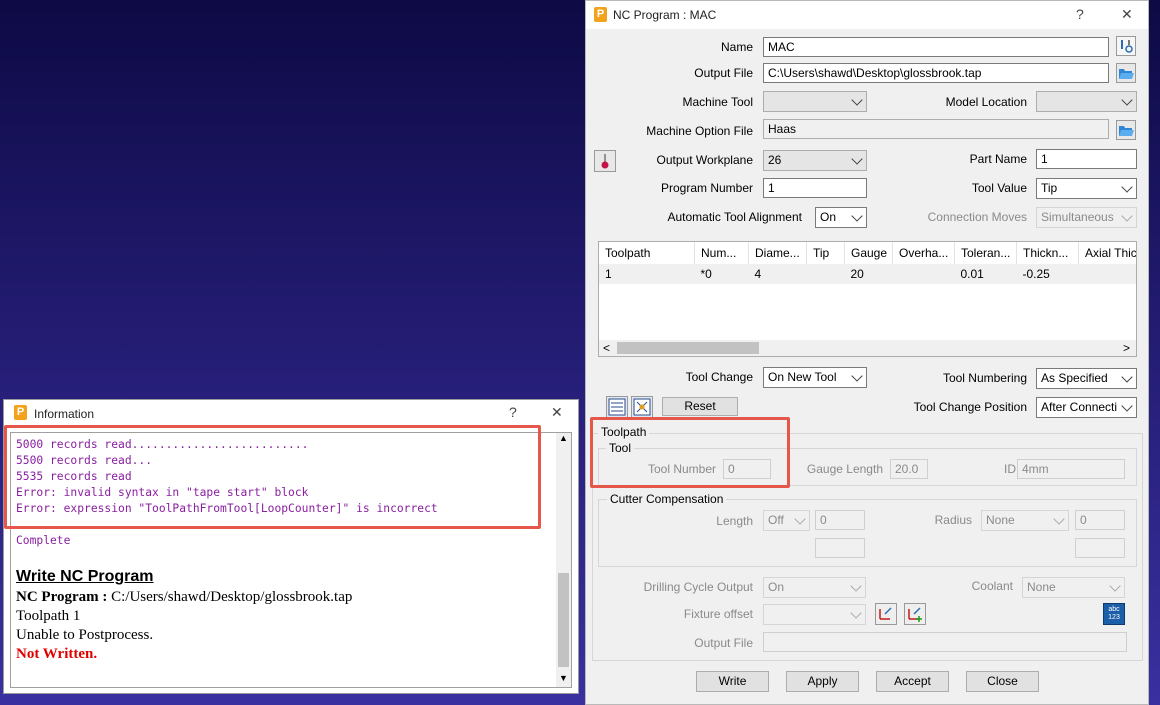 Image resolution: width=1160 pixels, height=705 pixels. What do you see at coordinates (1086, 188) in the screenshot?
I see `tool-value-select: Tip` at bounding box center [1086, 188].